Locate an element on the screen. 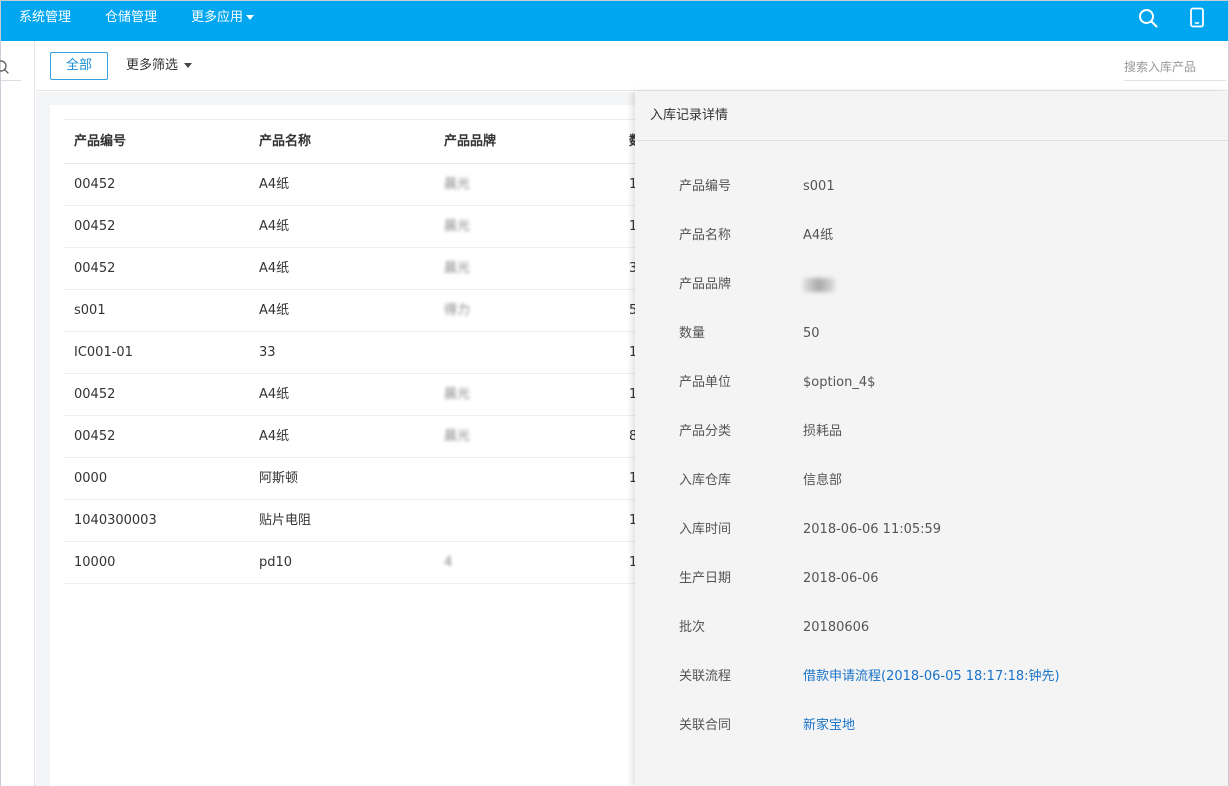 This screenshot has width=1229, height=786. column-header-product-brand: 产品品牌 is located at coordinates (470, 142).